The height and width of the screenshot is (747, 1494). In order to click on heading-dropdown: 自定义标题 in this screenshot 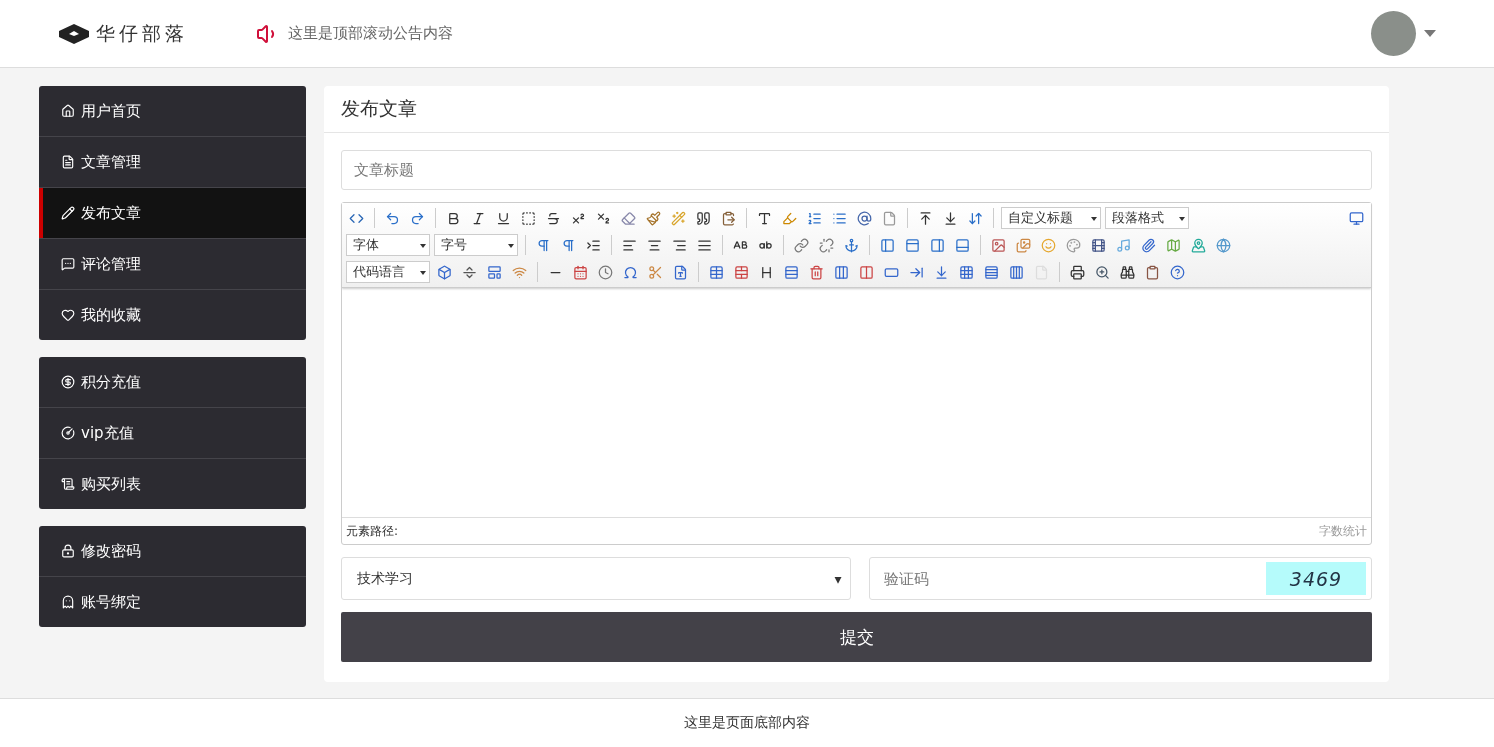, I will do `click(1051, 218)`.